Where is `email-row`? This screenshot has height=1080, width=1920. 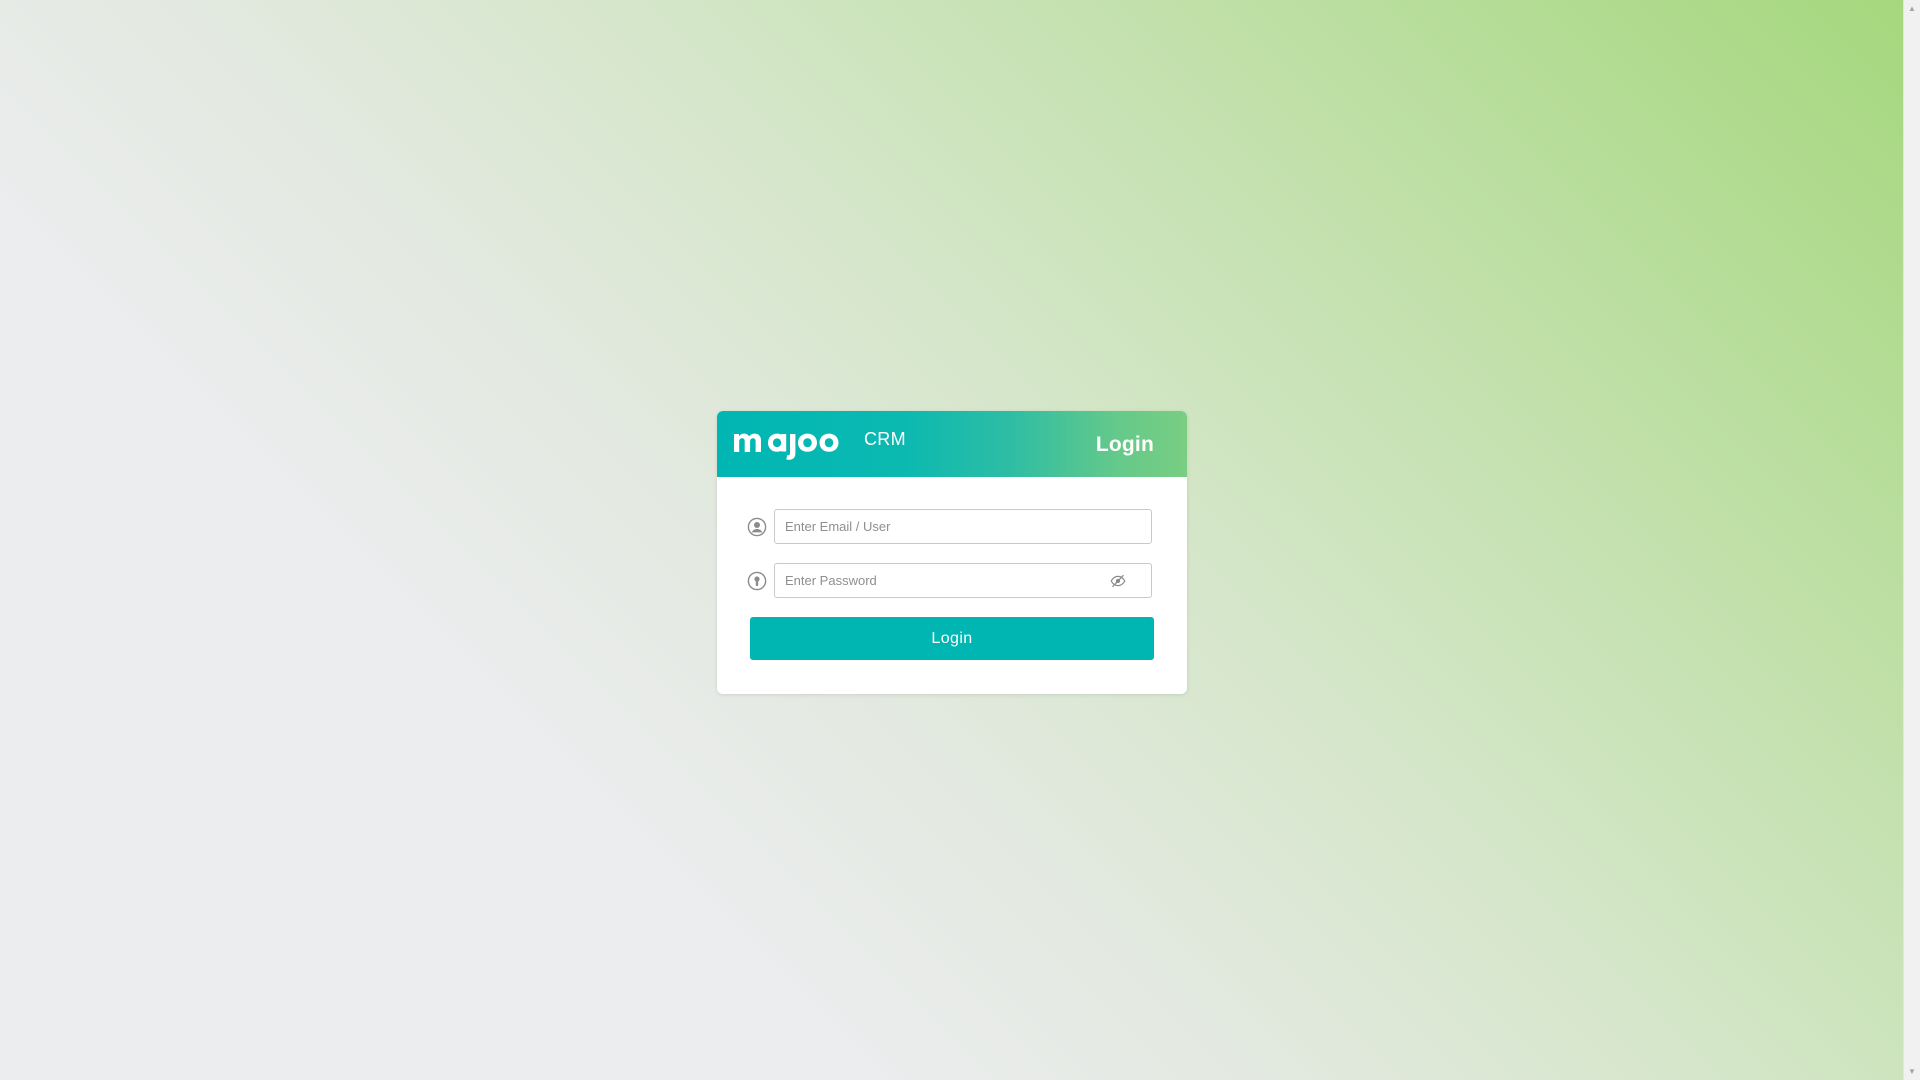
email-row is located at coordinates (952, 526).